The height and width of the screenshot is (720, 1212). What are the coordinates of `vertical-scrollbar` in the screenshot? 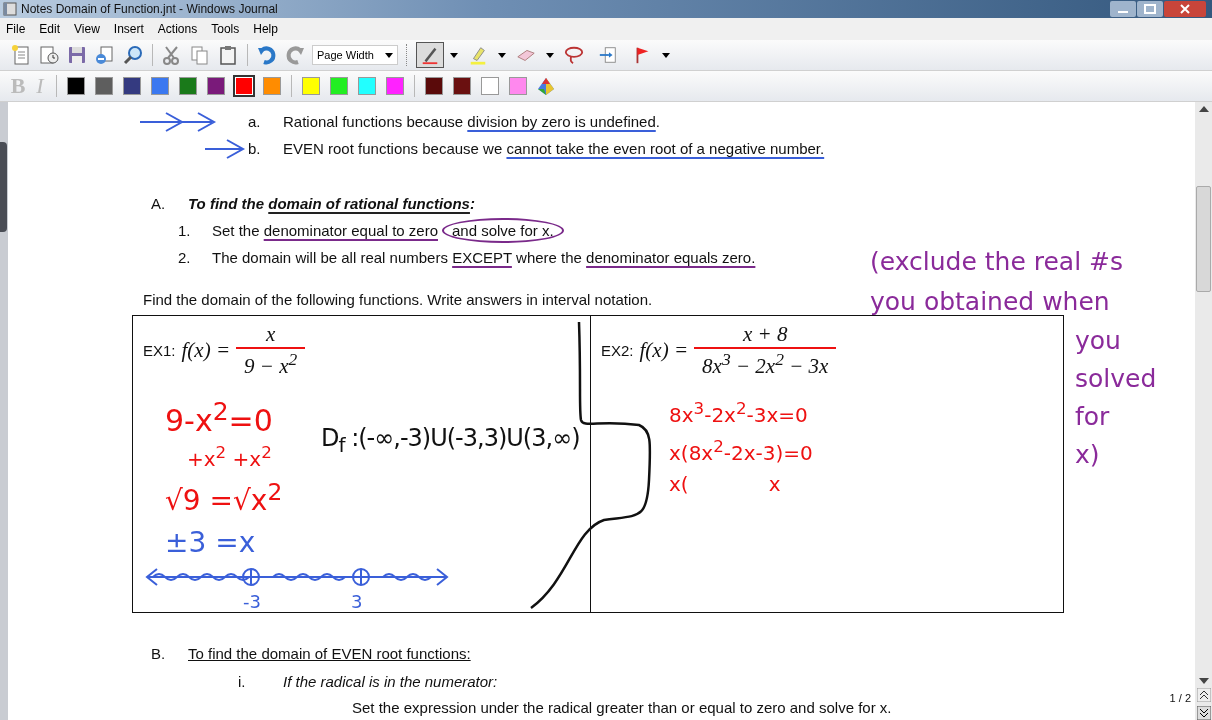 It's located at (1203, 411).